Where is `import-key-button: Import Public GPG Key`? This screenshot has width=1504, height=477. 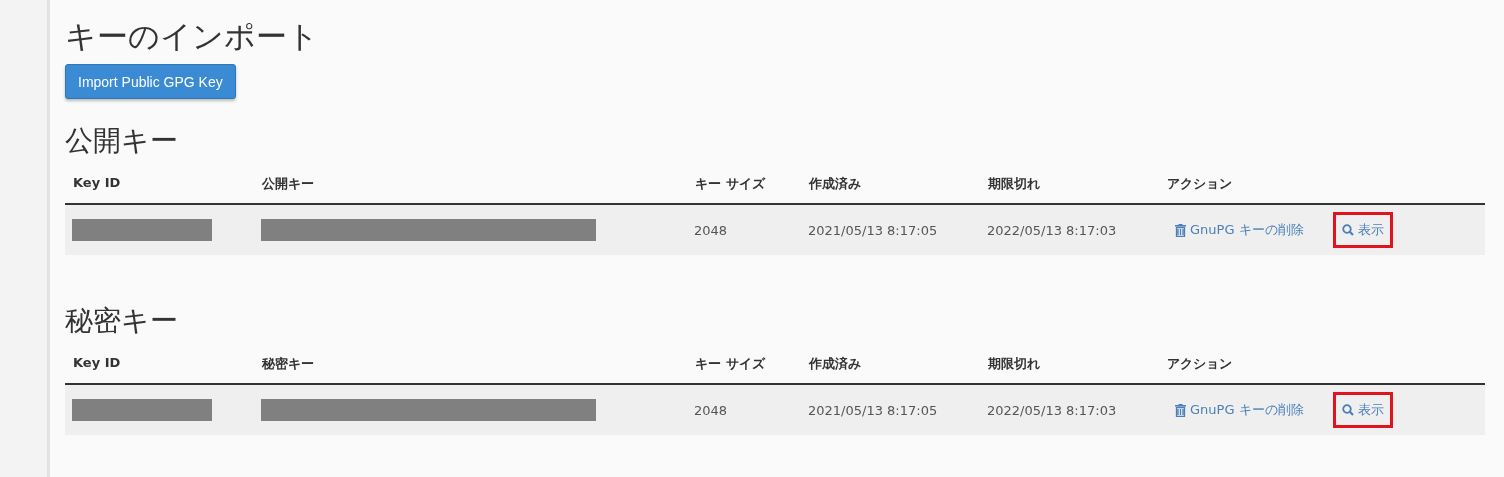 import-key-button: Import Public GPG Key is located at coordinates (150, 81).